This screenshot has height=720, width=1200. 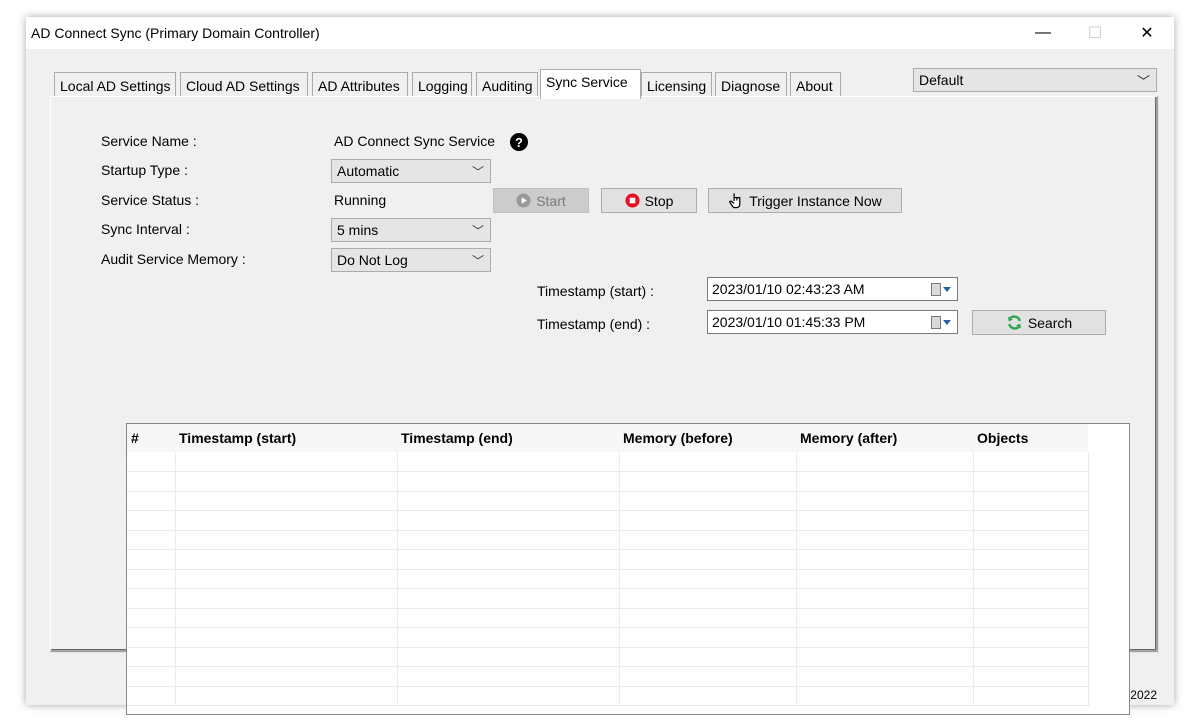 I want to click on audit-memory-value: Do Not Log, so click(x=372, y=260).